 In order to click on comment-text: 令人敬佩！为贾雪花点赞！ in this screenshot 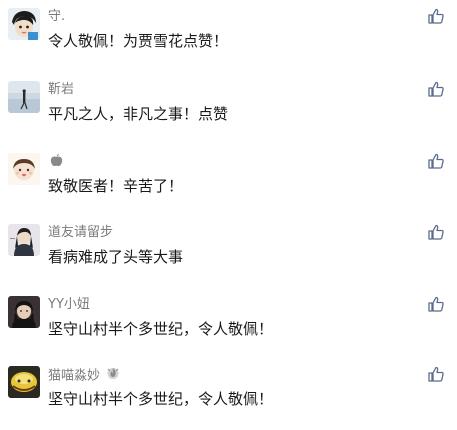, I will do `click(138, 41)`.